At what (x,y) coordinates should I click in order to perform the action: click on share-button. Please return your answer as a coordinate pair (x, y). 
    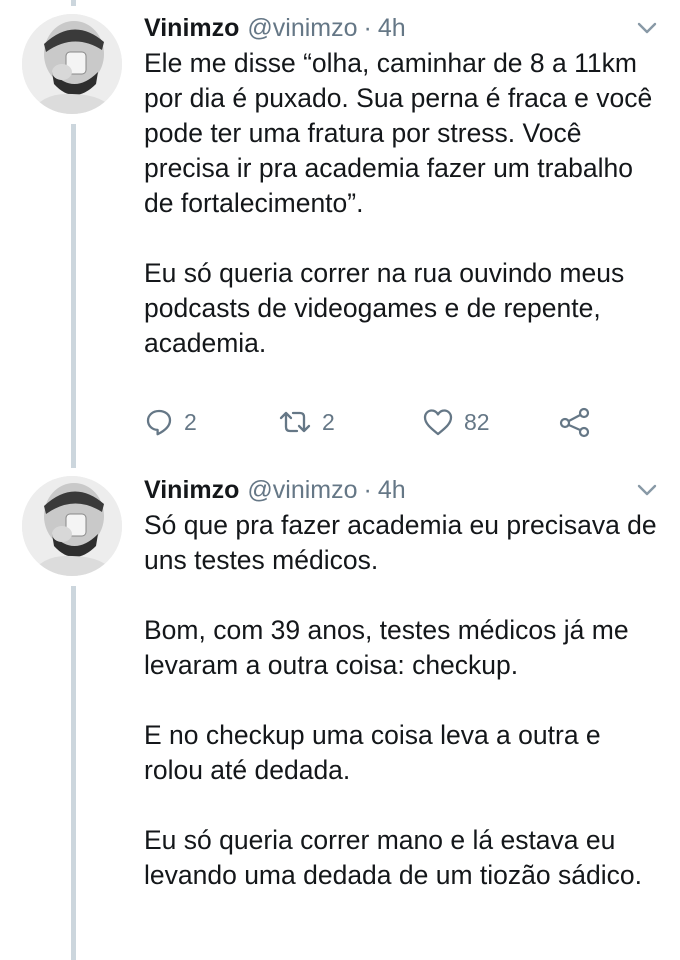
    Looking at the image, I should click on (575, 422).